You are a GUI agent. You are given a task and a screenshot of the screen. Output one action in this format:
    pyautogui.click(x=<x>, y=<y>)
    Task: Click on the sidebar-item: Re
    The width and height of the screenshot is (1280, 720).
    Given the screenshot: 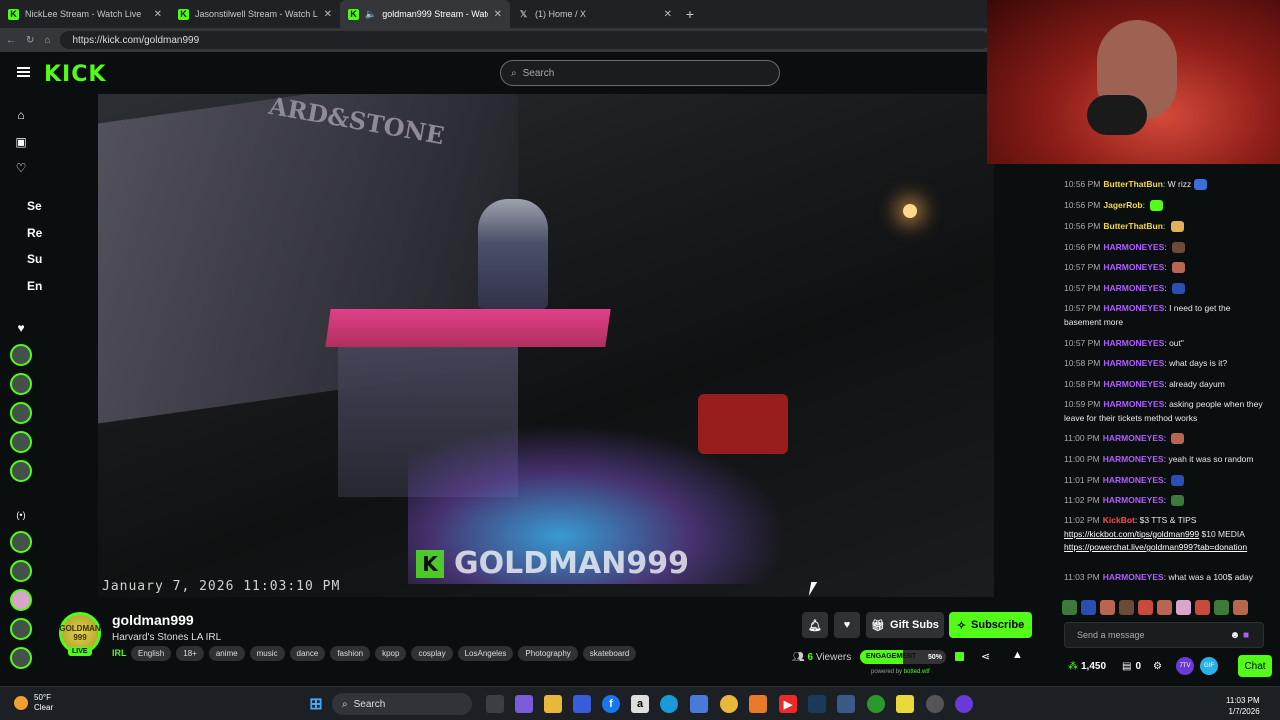 What is the action you would take?
    pyautogui.click(x=34, y=233)
    